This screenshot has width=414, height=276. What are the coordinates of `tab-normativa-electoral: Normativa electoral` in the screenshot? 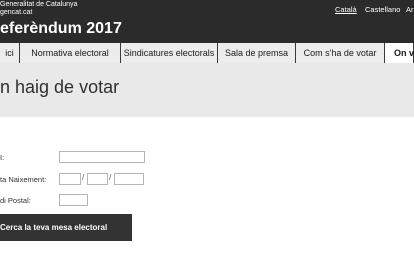 It's located at (70, 53).